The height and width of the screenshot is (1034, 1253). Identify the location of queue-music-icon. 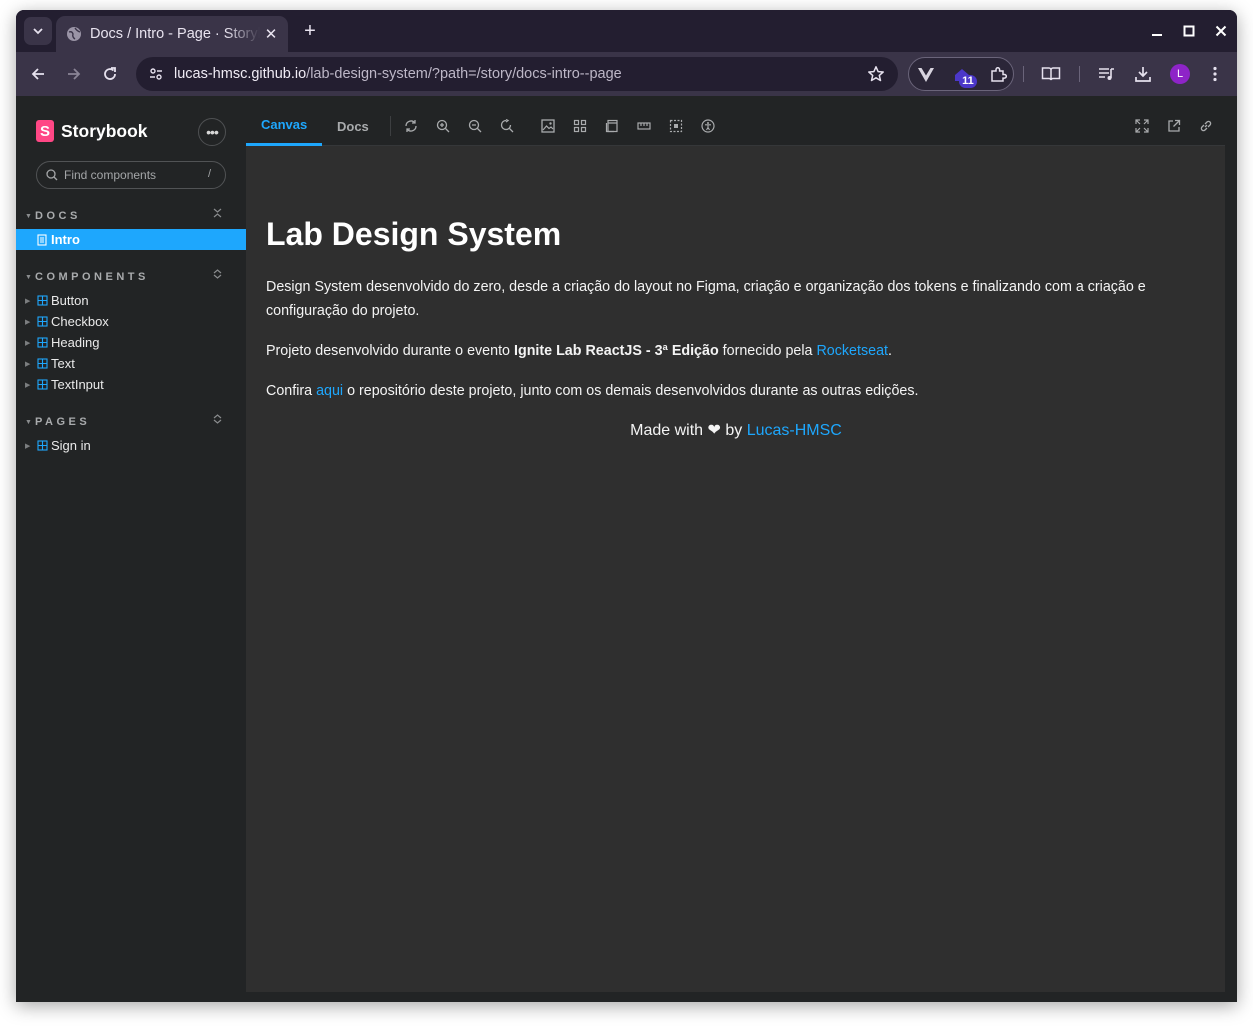
(1106, 74).